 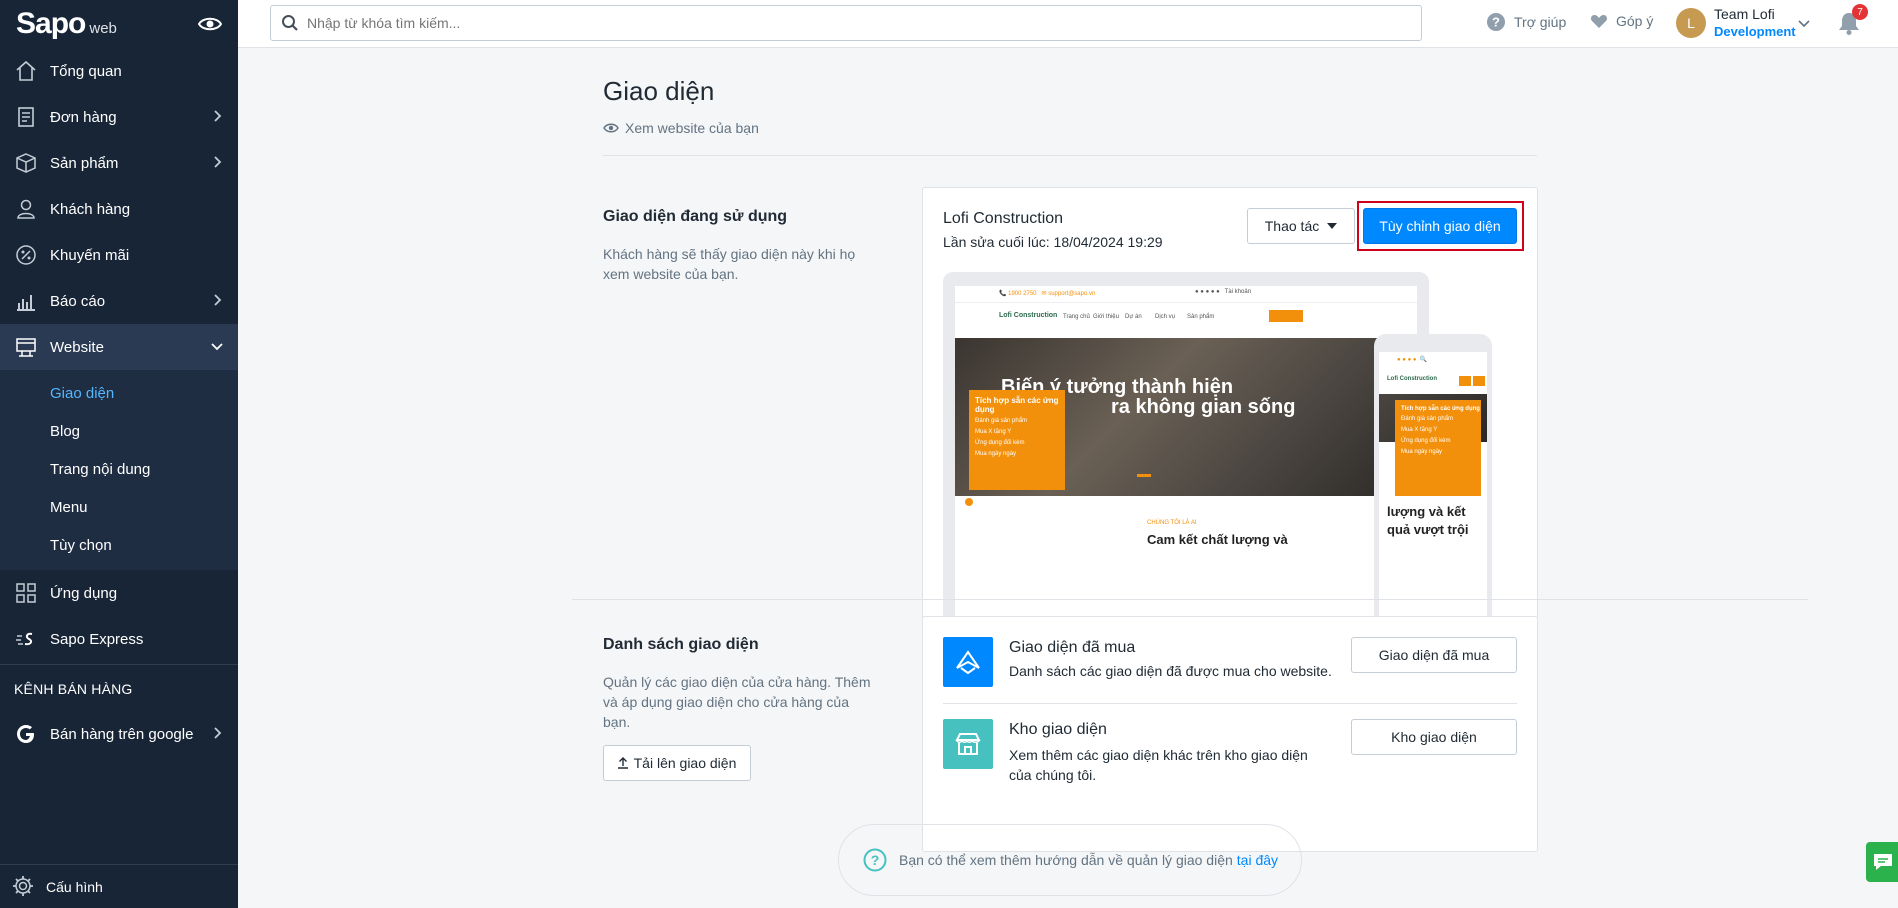 I want to click on sidebar-item-overview: Tổng quan, so click(x=119, y=71).